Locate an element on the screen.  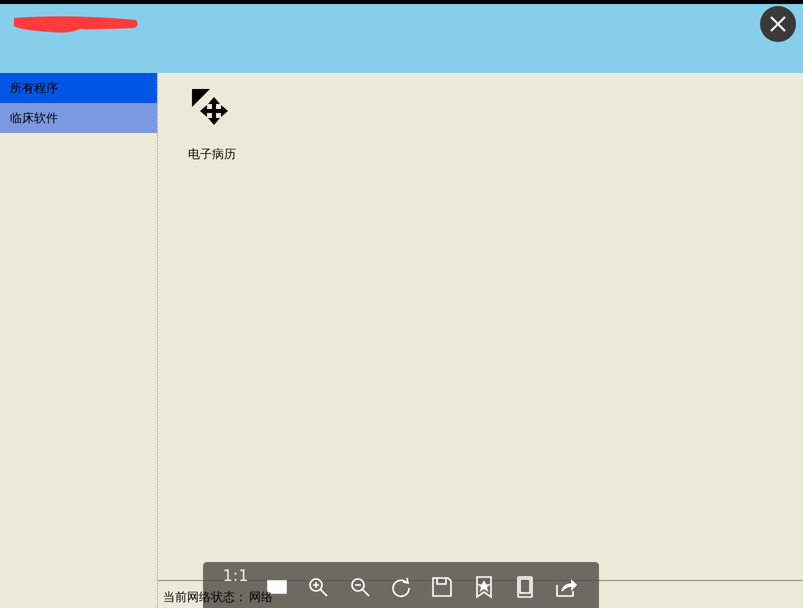
network-status-value: 网络 is located at coordinates (261, 597).